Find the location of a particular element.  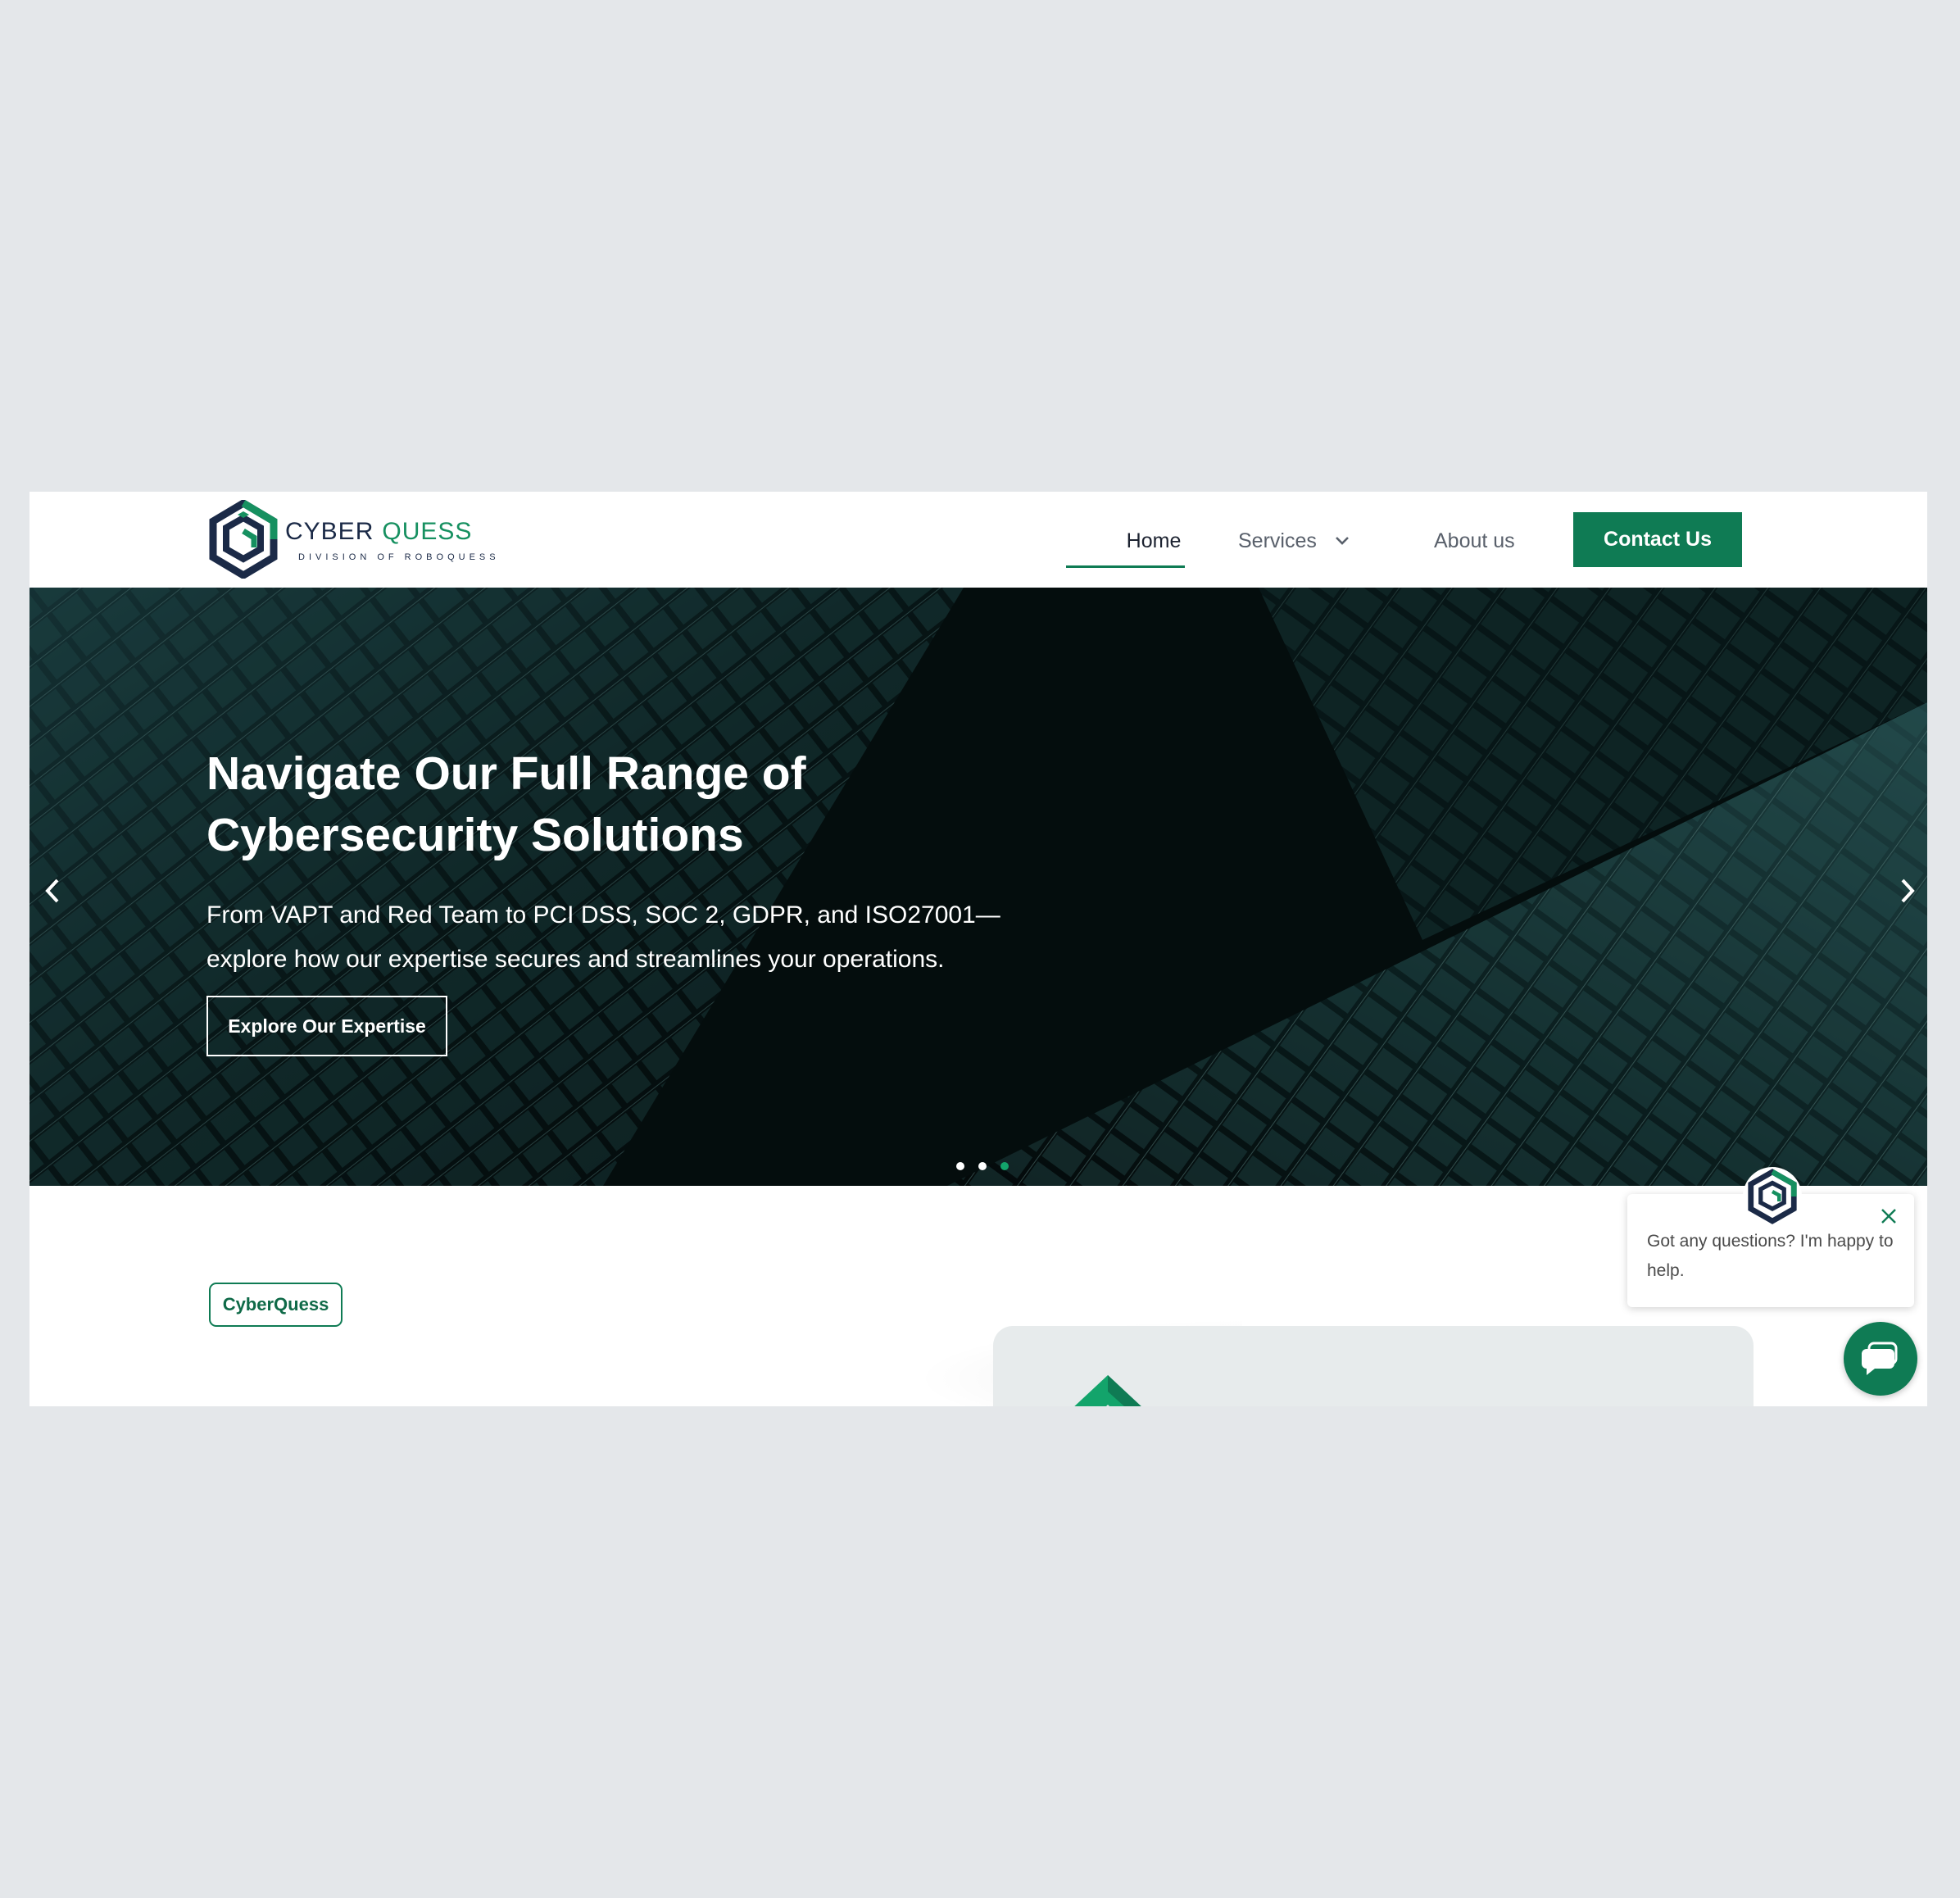

contact-us-button: Contact Us is located at coordinates (1657, 539).